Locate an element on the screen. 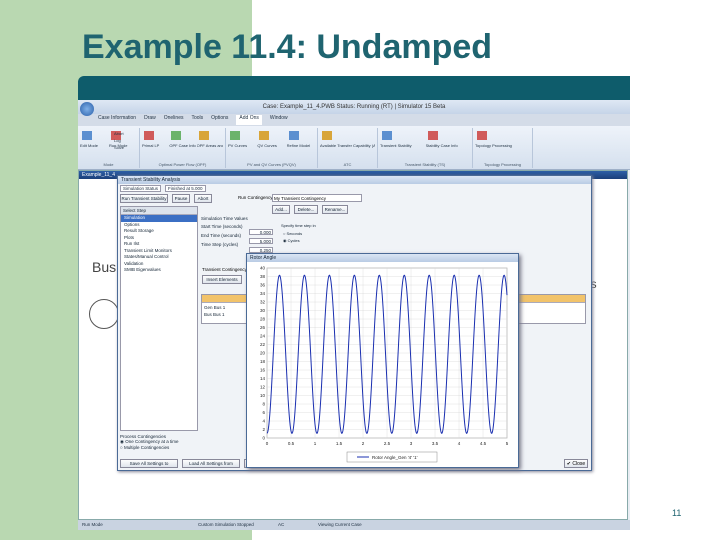 The height and width of the screenshot is (540, 720). close-button: ✔ Close is located at coordinates (576, 463).